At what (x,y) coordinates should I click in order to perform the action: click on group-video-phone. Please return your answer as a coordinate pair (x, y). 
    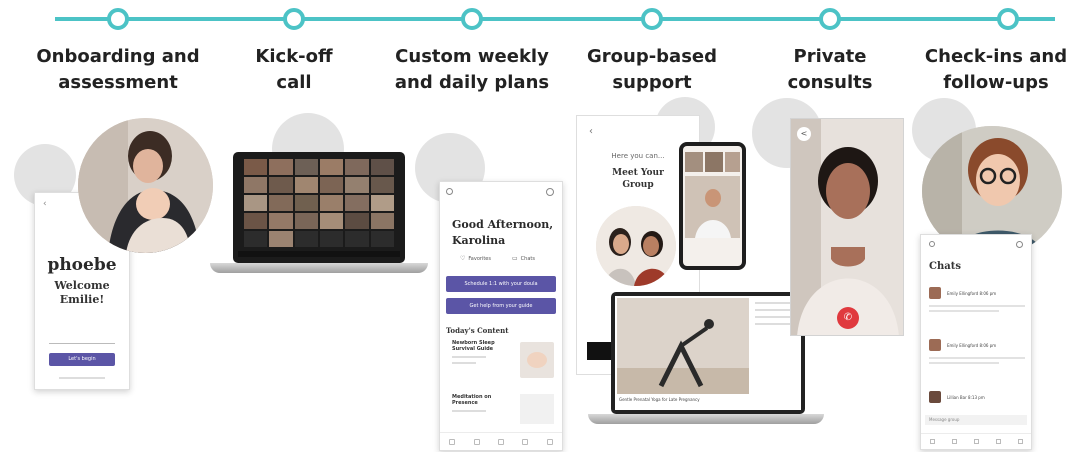
    Looking at the image, I should click on (712, 206).